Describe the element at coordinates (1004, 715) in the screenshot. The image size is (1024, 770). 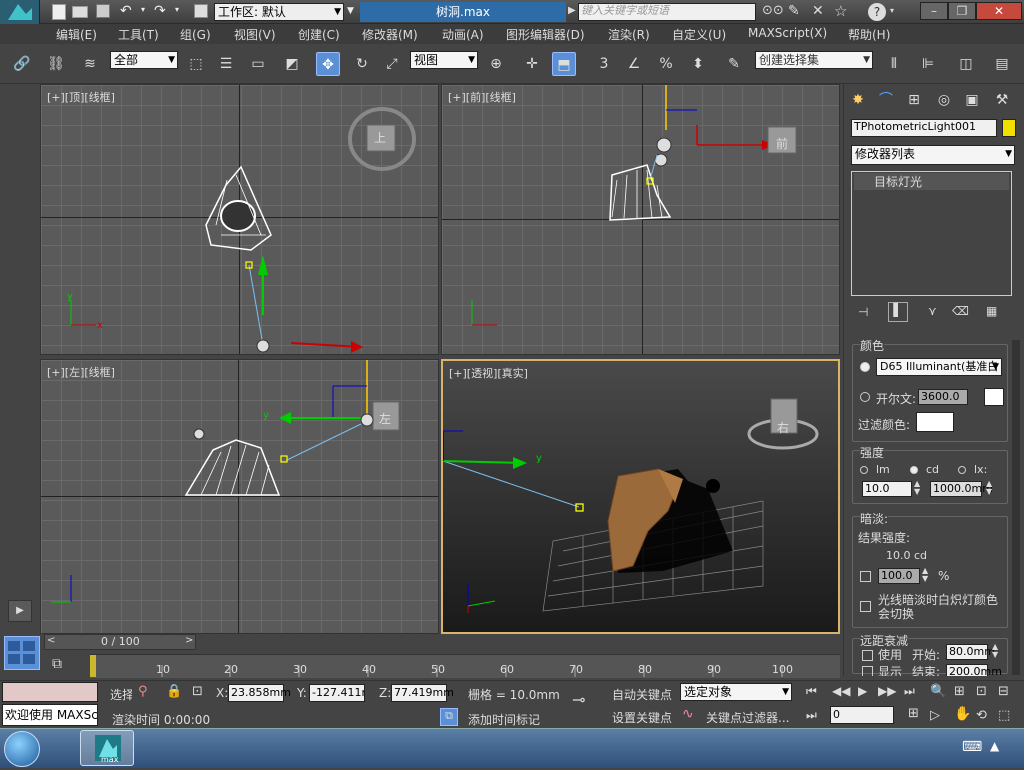
I see `maximize-viewport-icon: ⬚` at that location.